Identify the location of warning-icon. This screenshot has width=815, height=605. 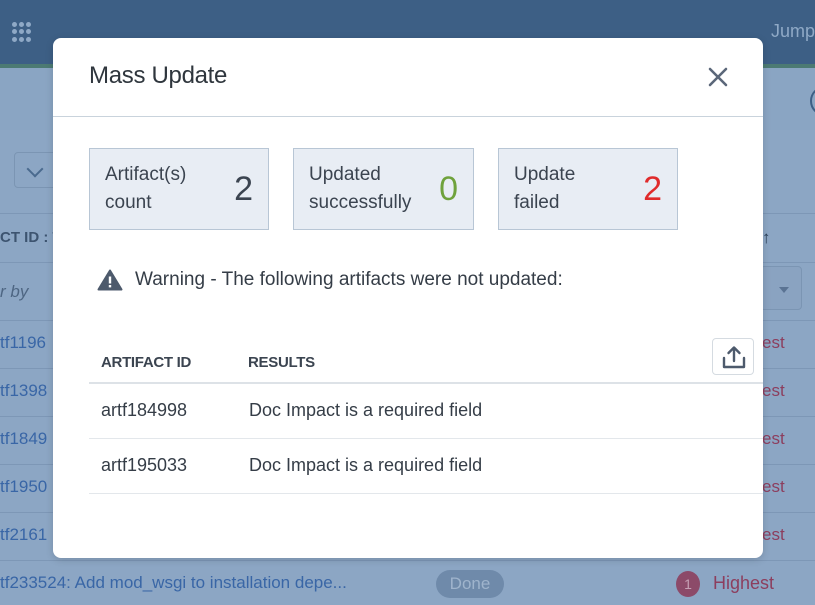
(110, 280).